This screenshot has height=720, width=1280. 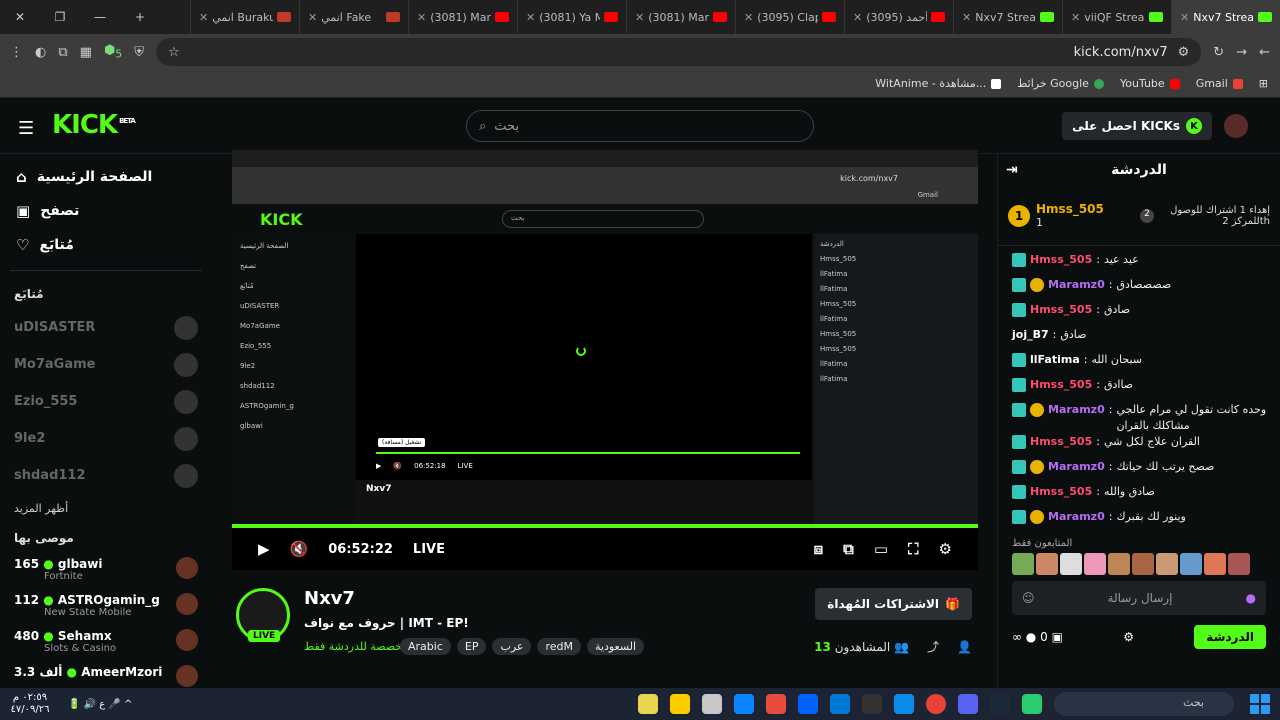 What do you see at coordinates (1218, 52) in the screenshot?
I see `reload-icon: ↻` at bounding box center [1218, 52].